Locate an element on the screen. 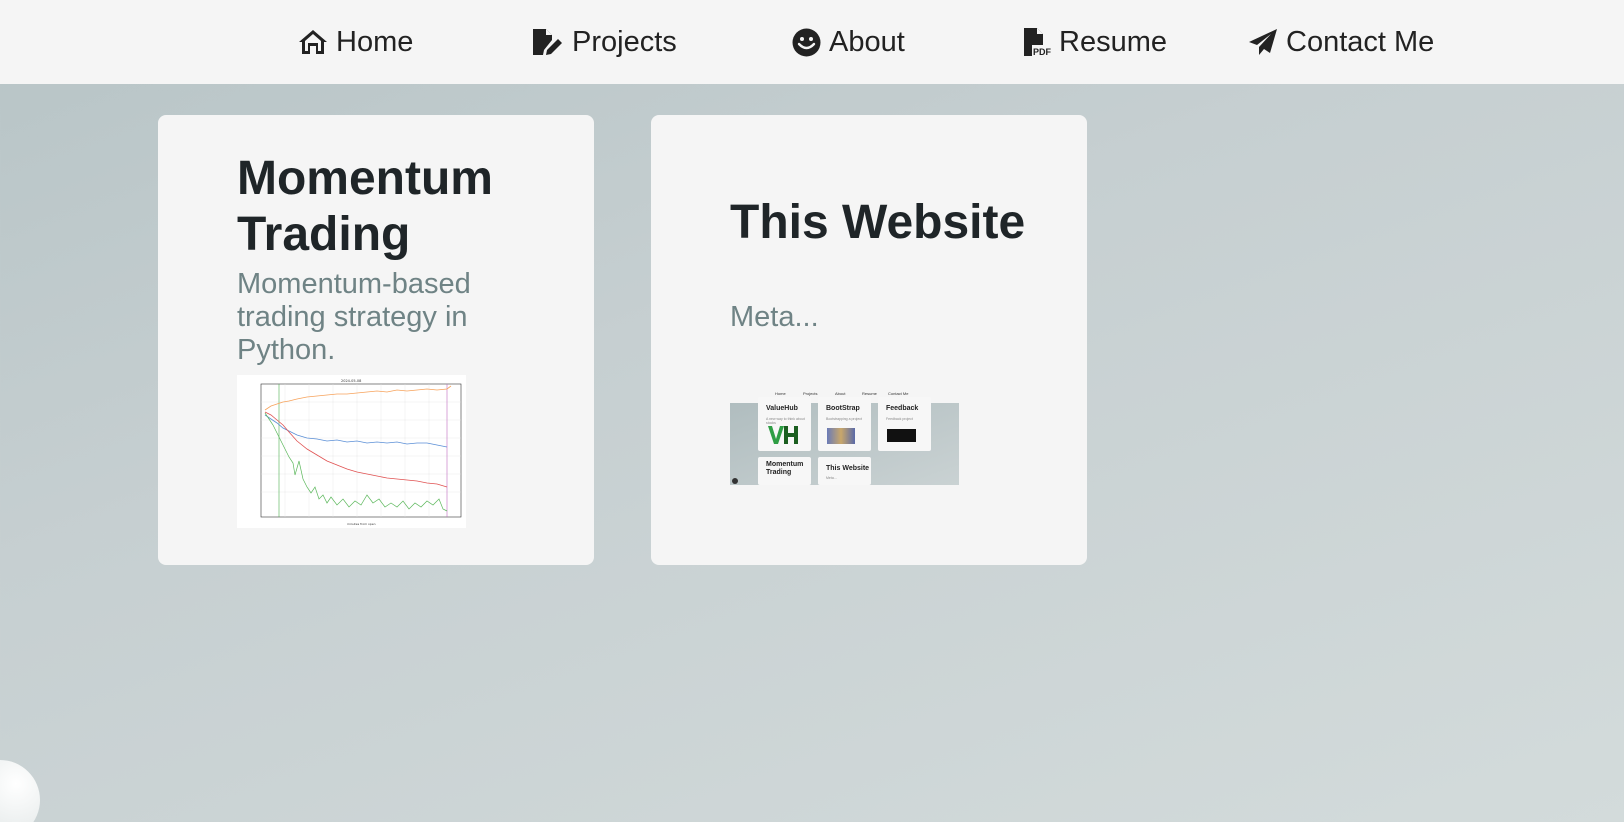 This screenshot has height=822, width=1624. card-title: This Website is located at coordinates (878, 222).